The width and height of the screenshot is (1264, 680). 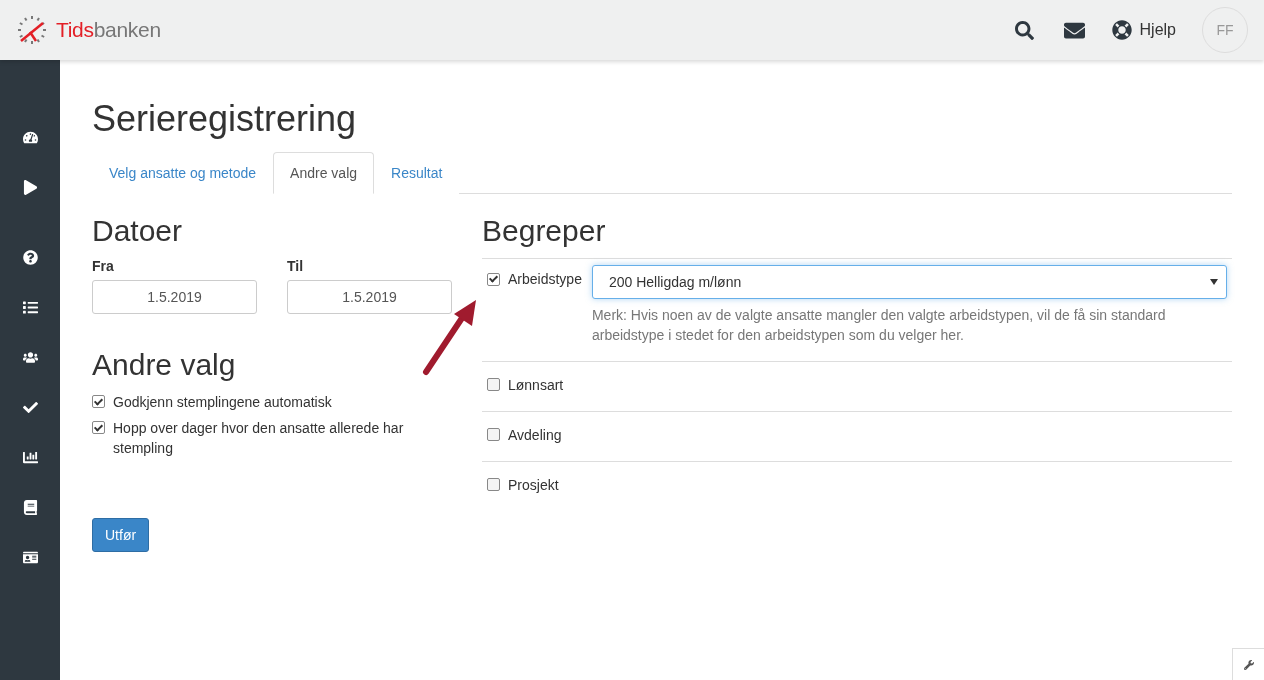 I want to click on field-label: Fra, so click(x=103, y=266).